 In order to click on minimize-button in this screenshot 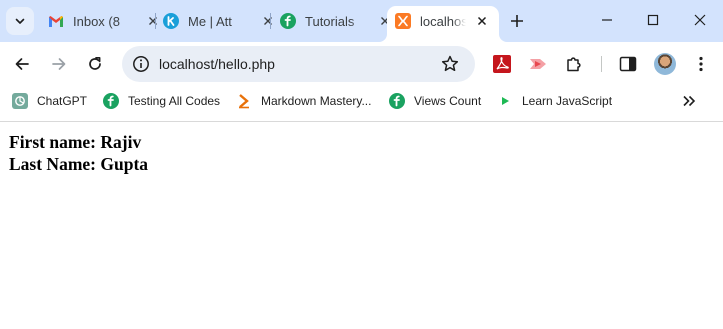, I will do `click(607, 20)`.